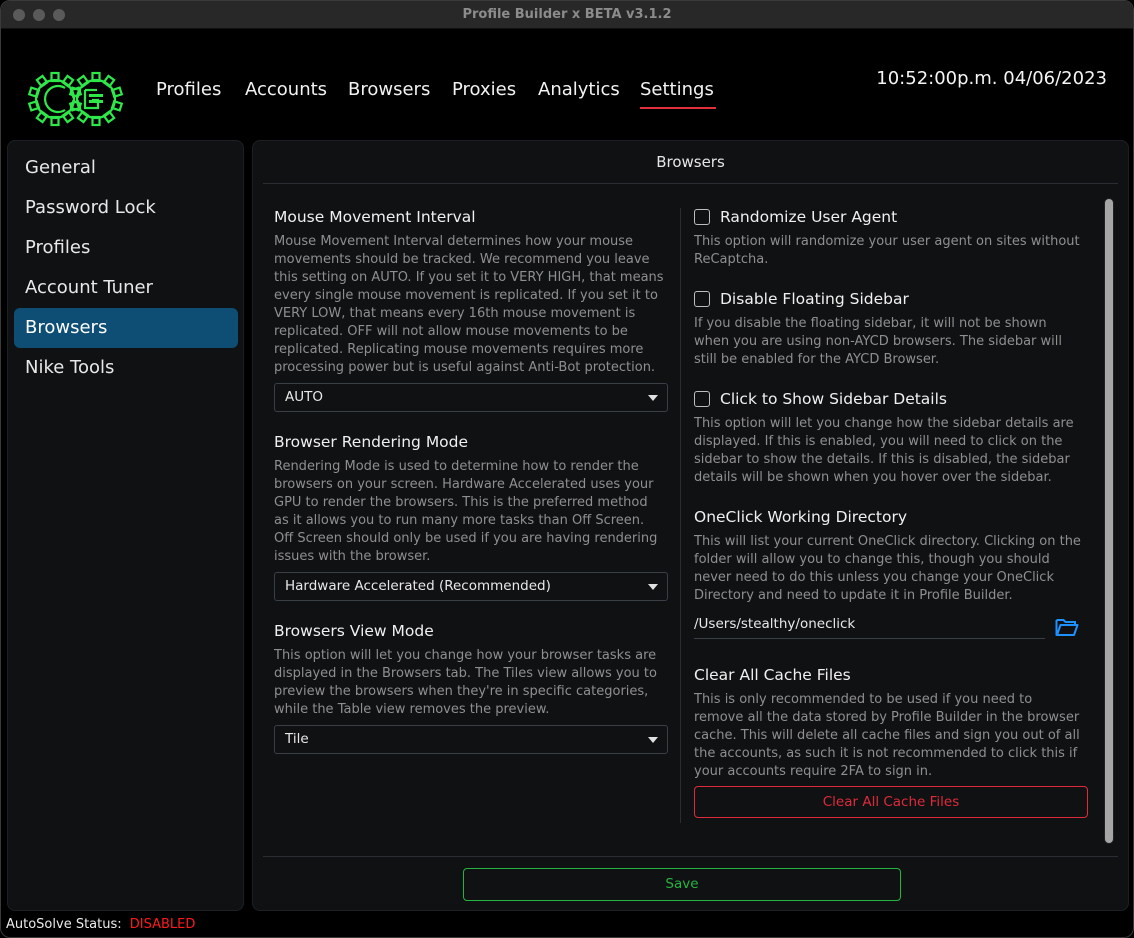  What do you see at coordinates (690, 183) in the screenshot?
I see `panel-title-divider` at bounding box center [690, 183].